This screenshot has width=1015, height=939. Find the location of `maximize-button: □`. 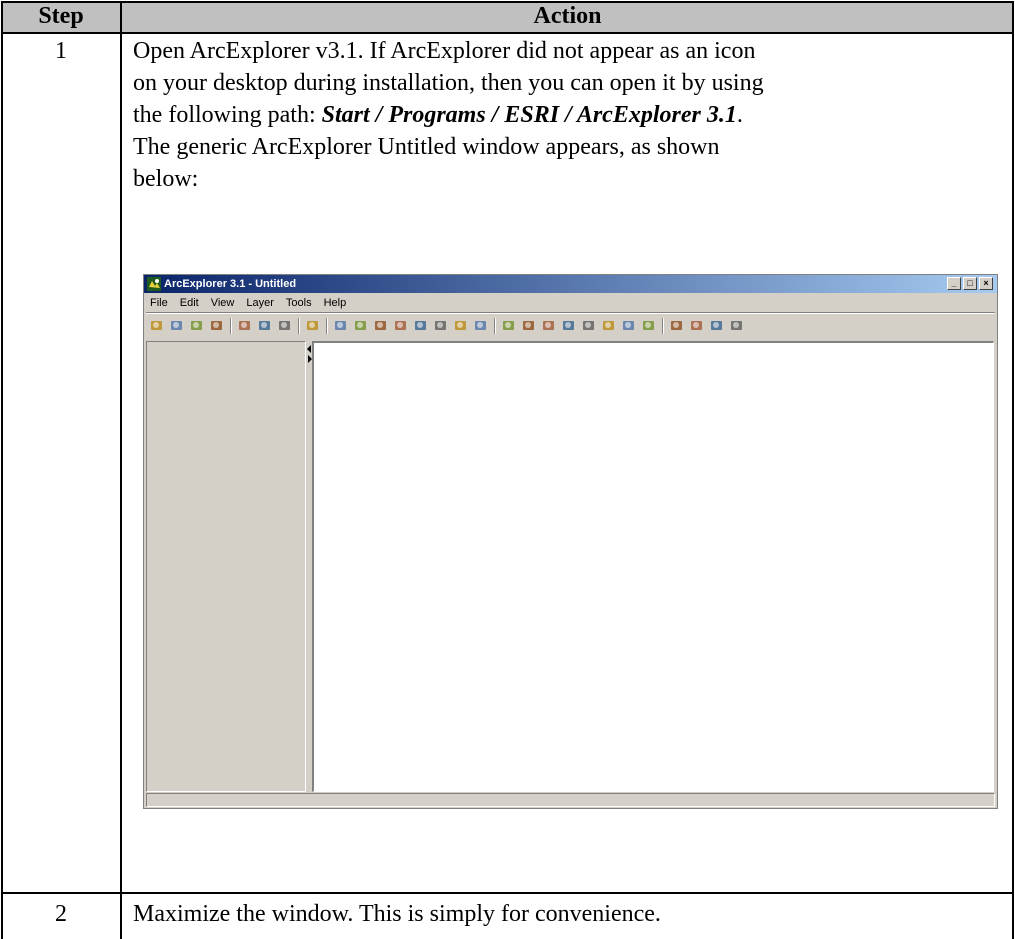

maximize-button: □ is located at coordinates (970, 283).